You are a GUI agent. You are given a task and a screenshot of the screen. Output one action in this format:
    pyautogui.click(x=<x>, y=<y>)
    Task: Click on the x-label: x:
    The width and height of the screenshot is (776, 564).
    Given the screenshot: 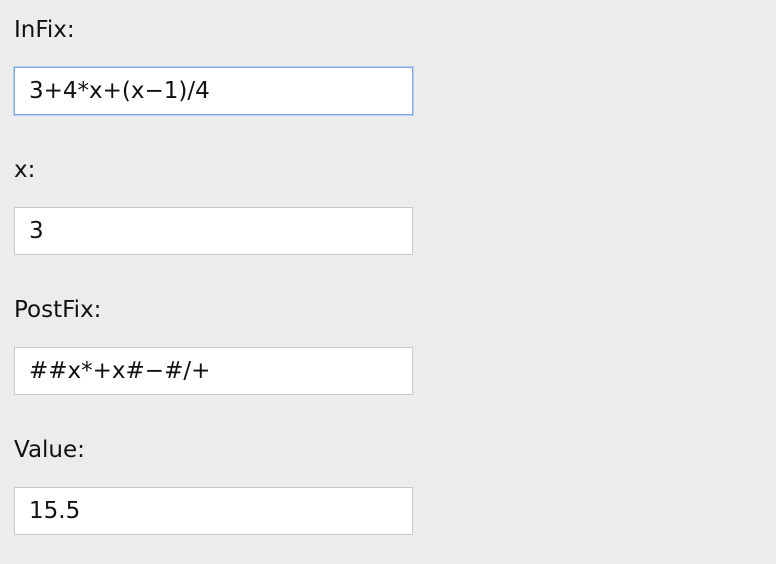 What is the action you would take?
    pyautogui.click(x=25, y=170)
    